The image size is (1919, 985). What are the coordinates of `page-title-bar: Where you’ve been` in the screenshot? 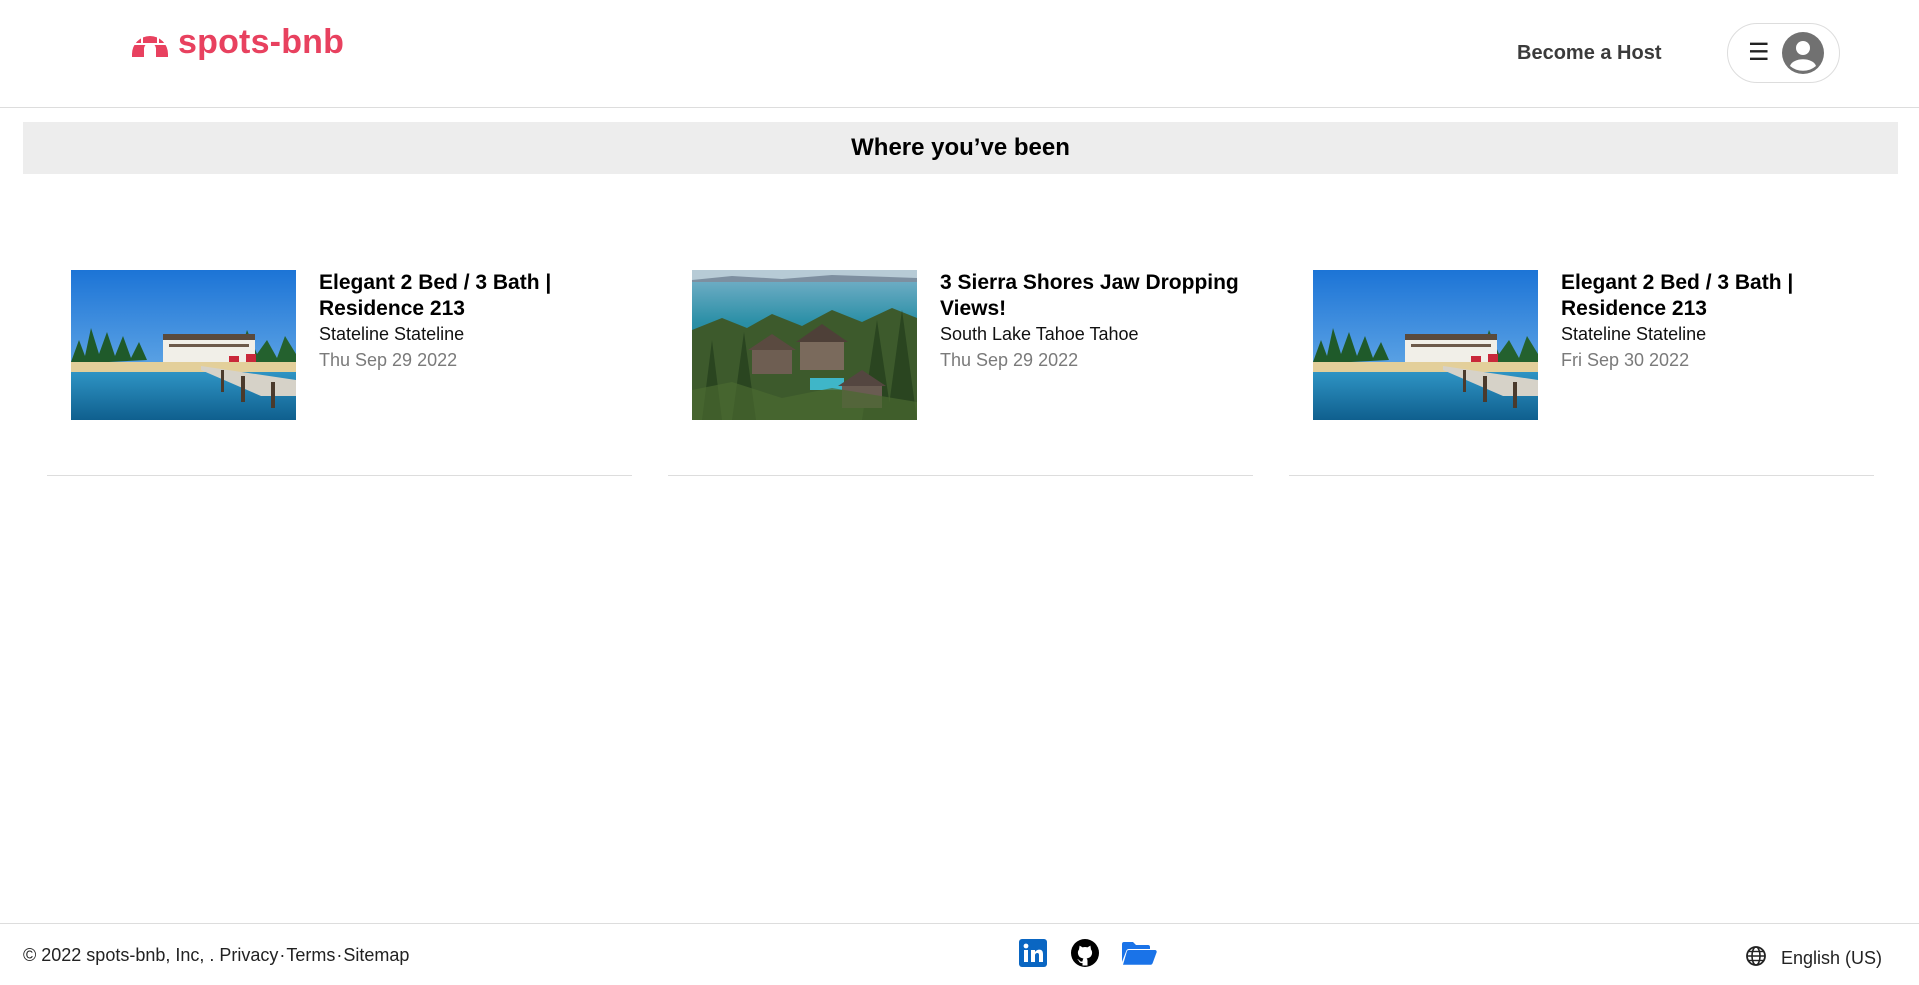 It's located at (960, 148).